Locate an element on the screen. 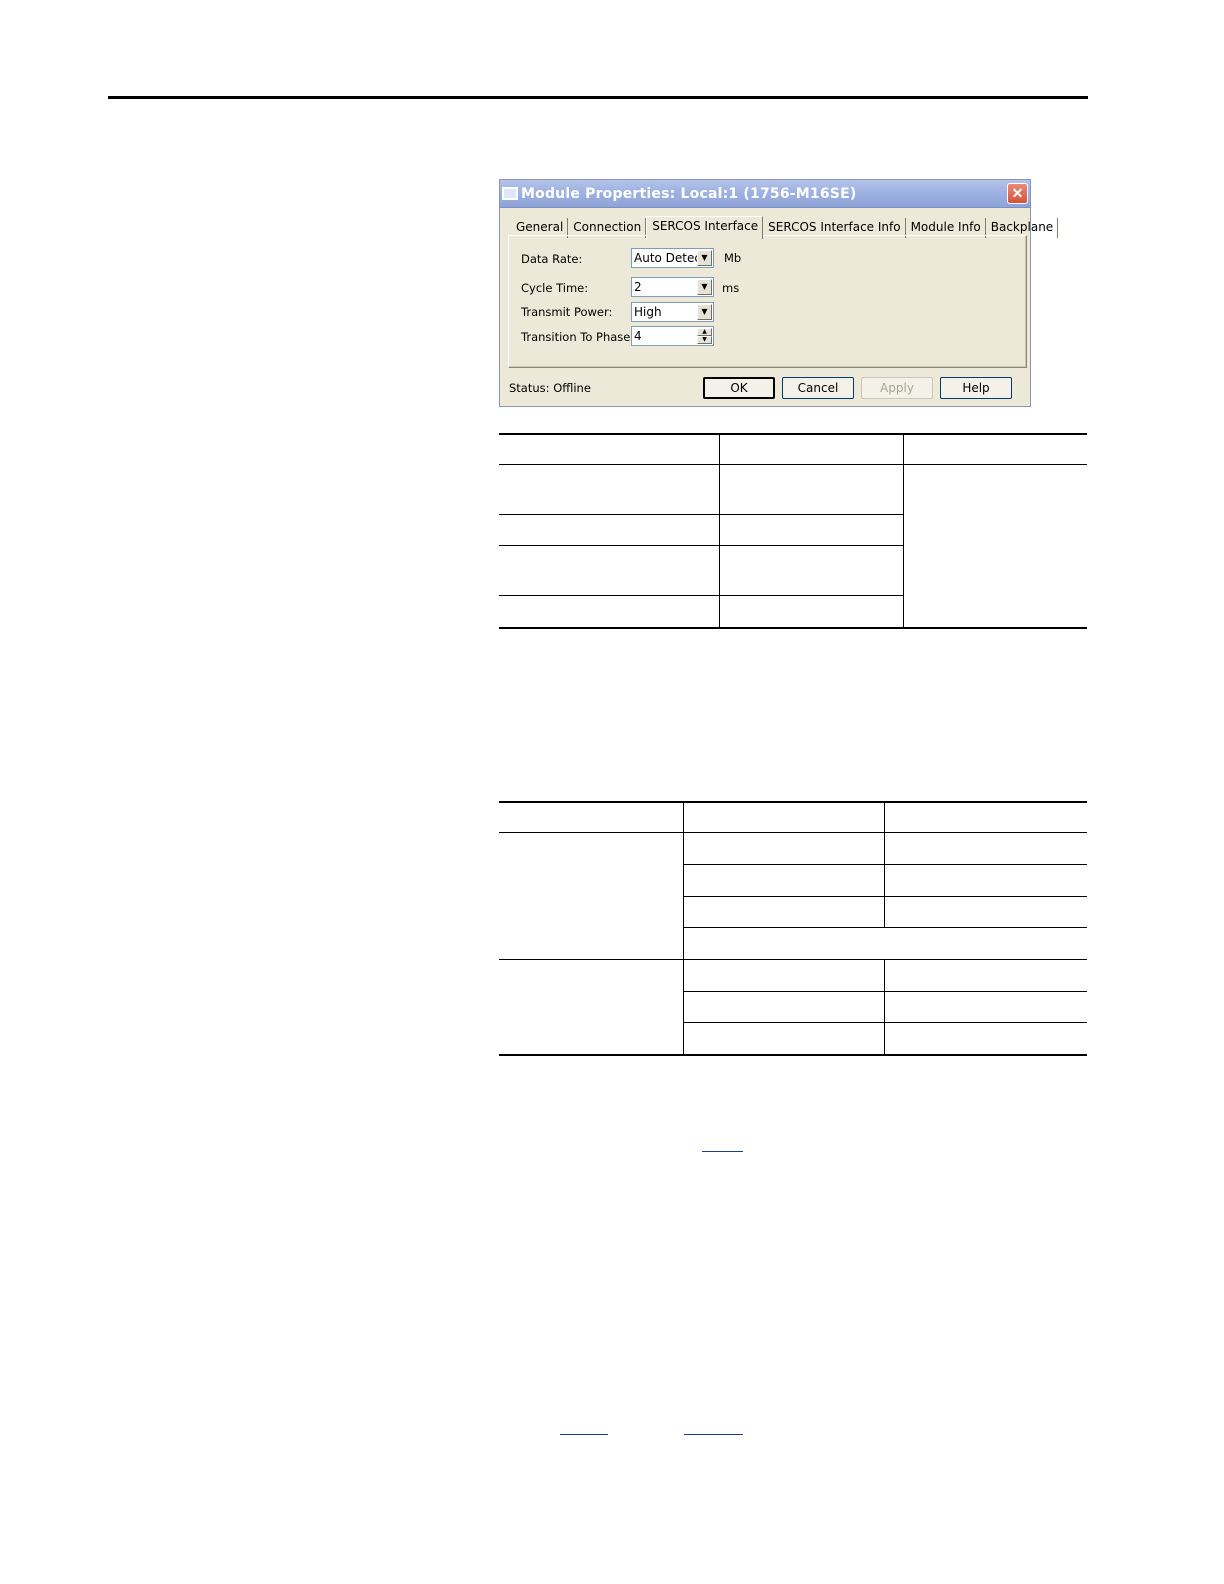 The width and height of the screenshot is (1224, 1584). table-1-top-rule is located at coordinates (793, 434).